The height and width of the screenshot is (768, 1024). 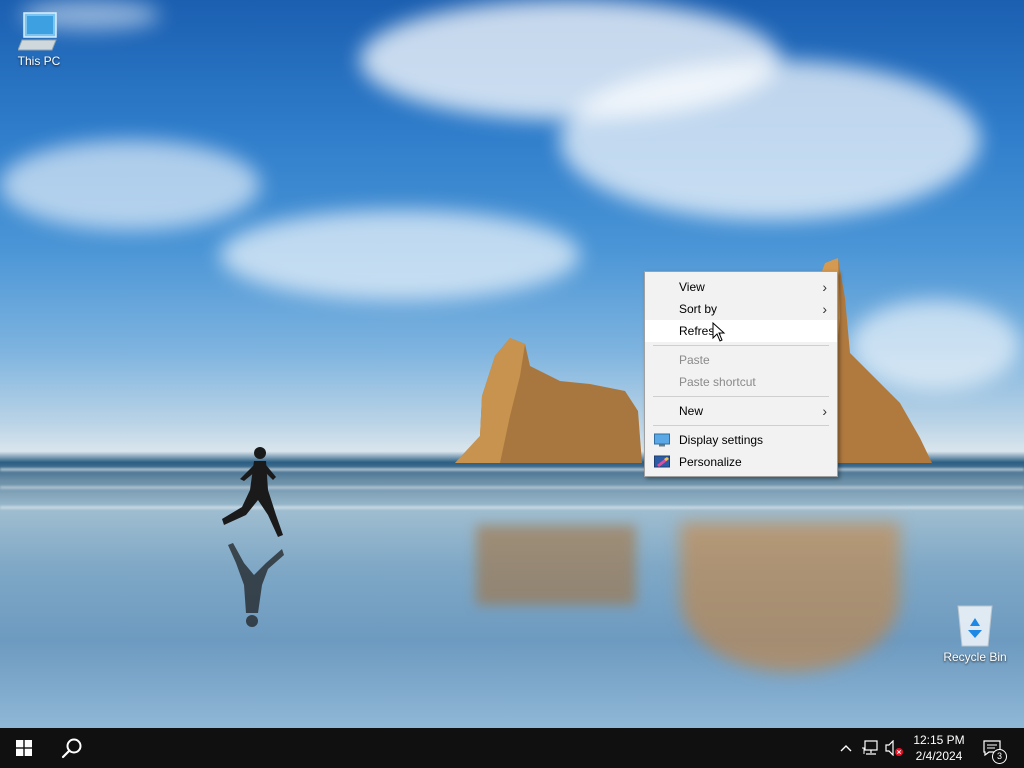 I want to click on show-hidden-icons-button, so click(x=846, y=748).